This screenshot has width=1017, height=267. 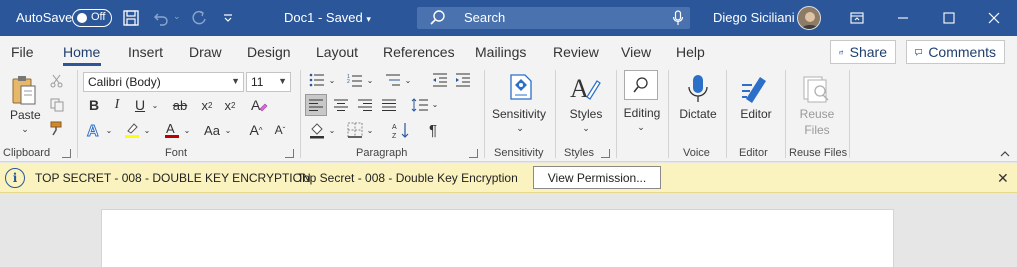 What do you see at coordinates (678, 19) in the screenshot?
I see `microphone-icon` at bounding box center [678, 19].